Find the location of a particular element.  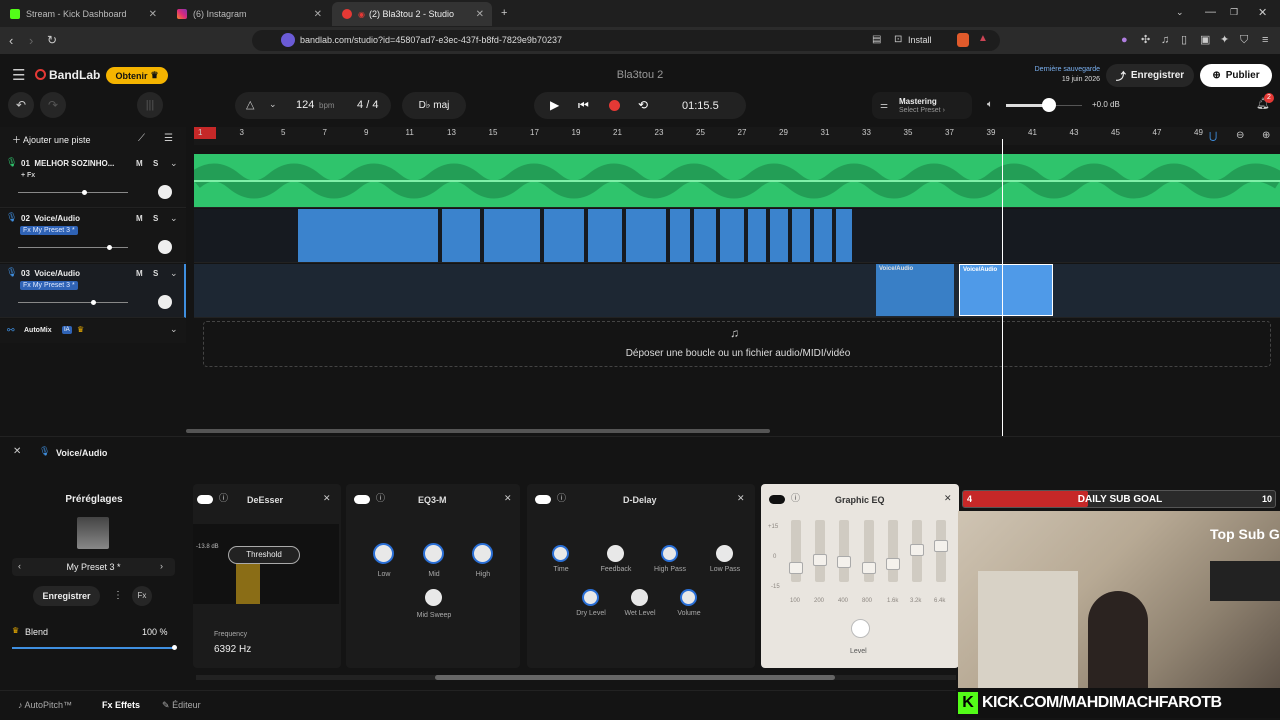

playhead is located at coordinates (1002, 287).